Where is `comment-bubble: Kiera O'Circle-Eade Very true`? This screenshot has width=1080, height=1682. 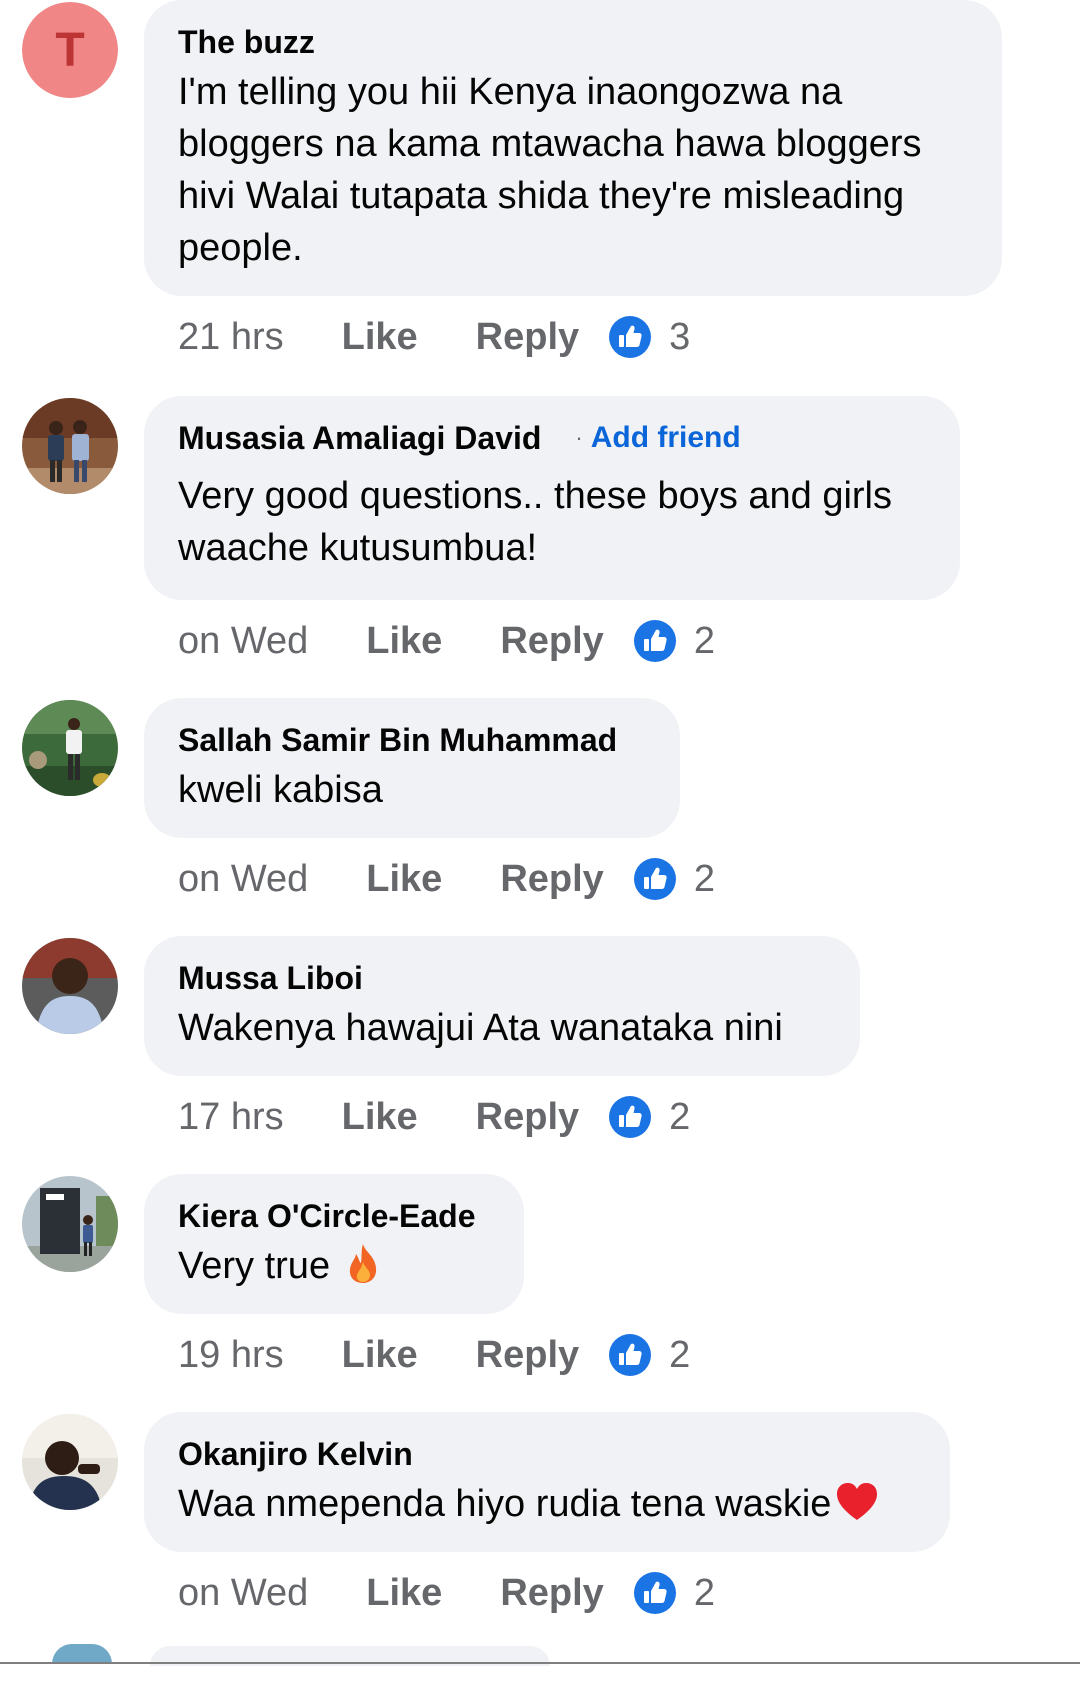 comment-bubble: Kiera O'Circle-Eade Very true is located at coordinates (334, 1244).